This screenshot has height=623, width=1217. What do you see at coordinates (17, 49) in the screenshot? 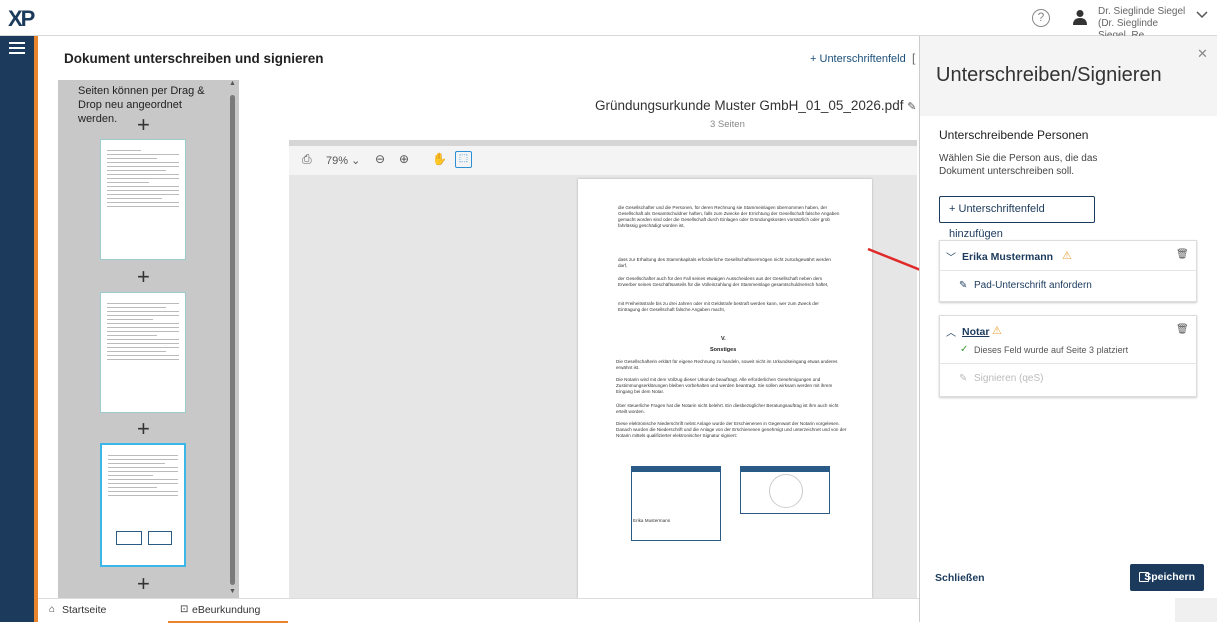
I see `hamburger-menu-icon` at bounding box center [17, 49].